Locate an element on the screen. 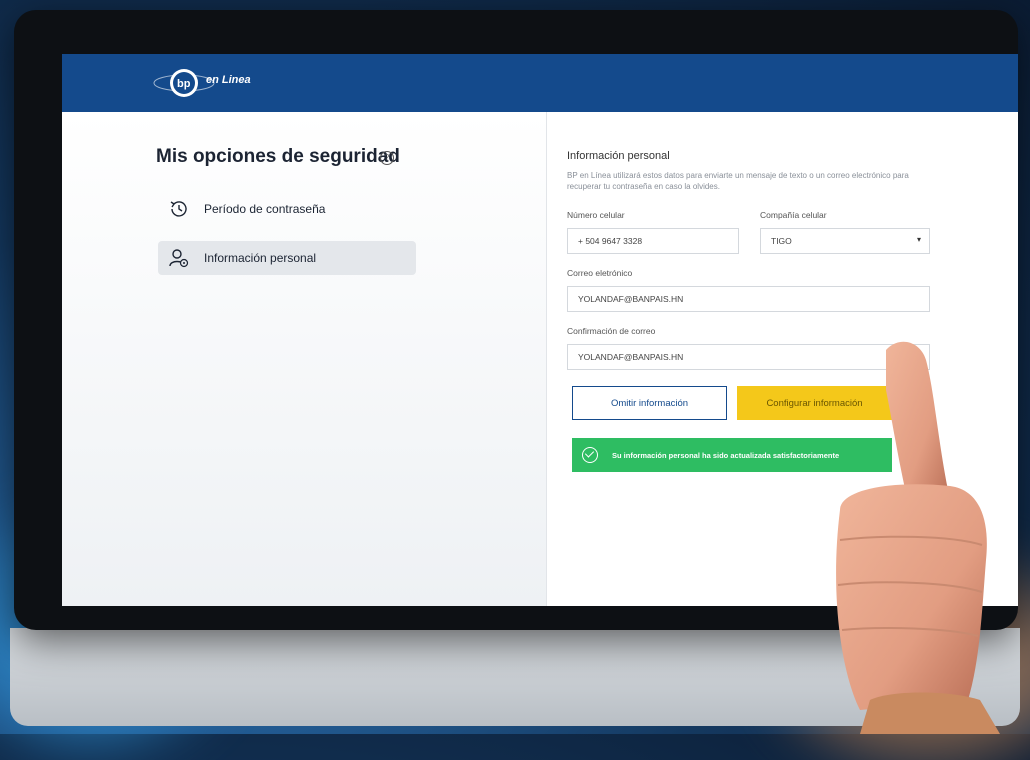 This screenshot has height=760, width=1030. email-label: Correo eletrónico is located at coordinates (600, 273).